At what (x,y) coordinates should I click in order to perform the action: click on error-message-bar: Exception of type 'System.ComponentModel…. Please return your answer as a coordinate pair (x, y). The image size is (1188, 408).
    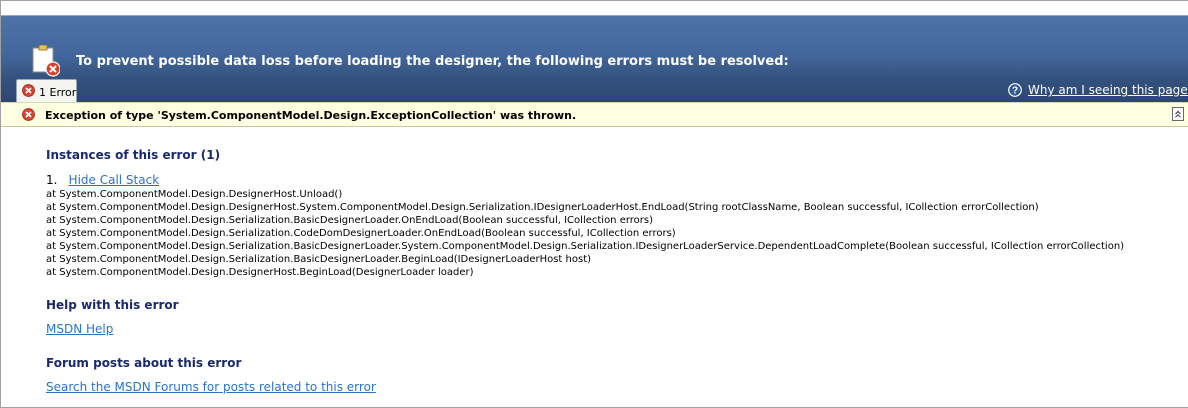
    Looking at the image, I should click on (594, 114).